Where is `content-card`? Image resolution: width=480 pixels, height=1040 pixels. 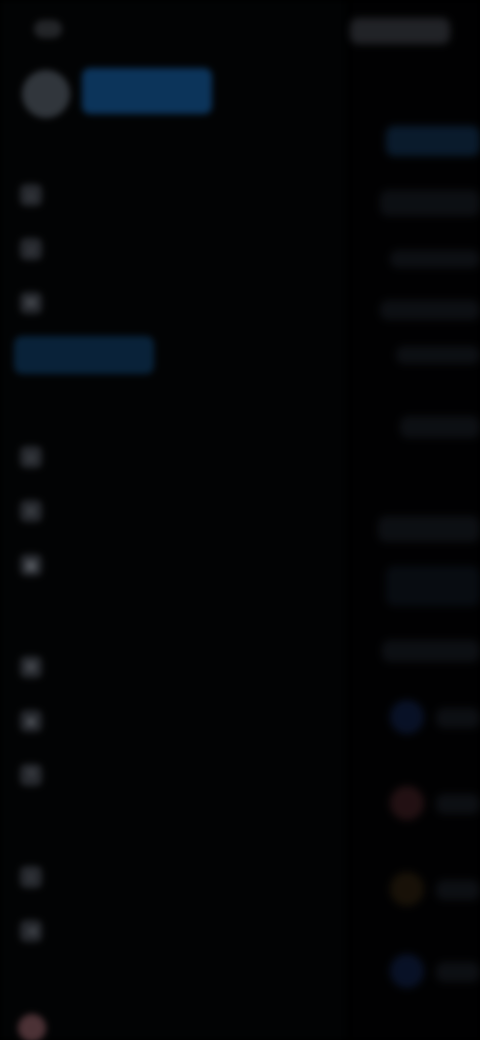
content-card is located at coordinates (433, 586).